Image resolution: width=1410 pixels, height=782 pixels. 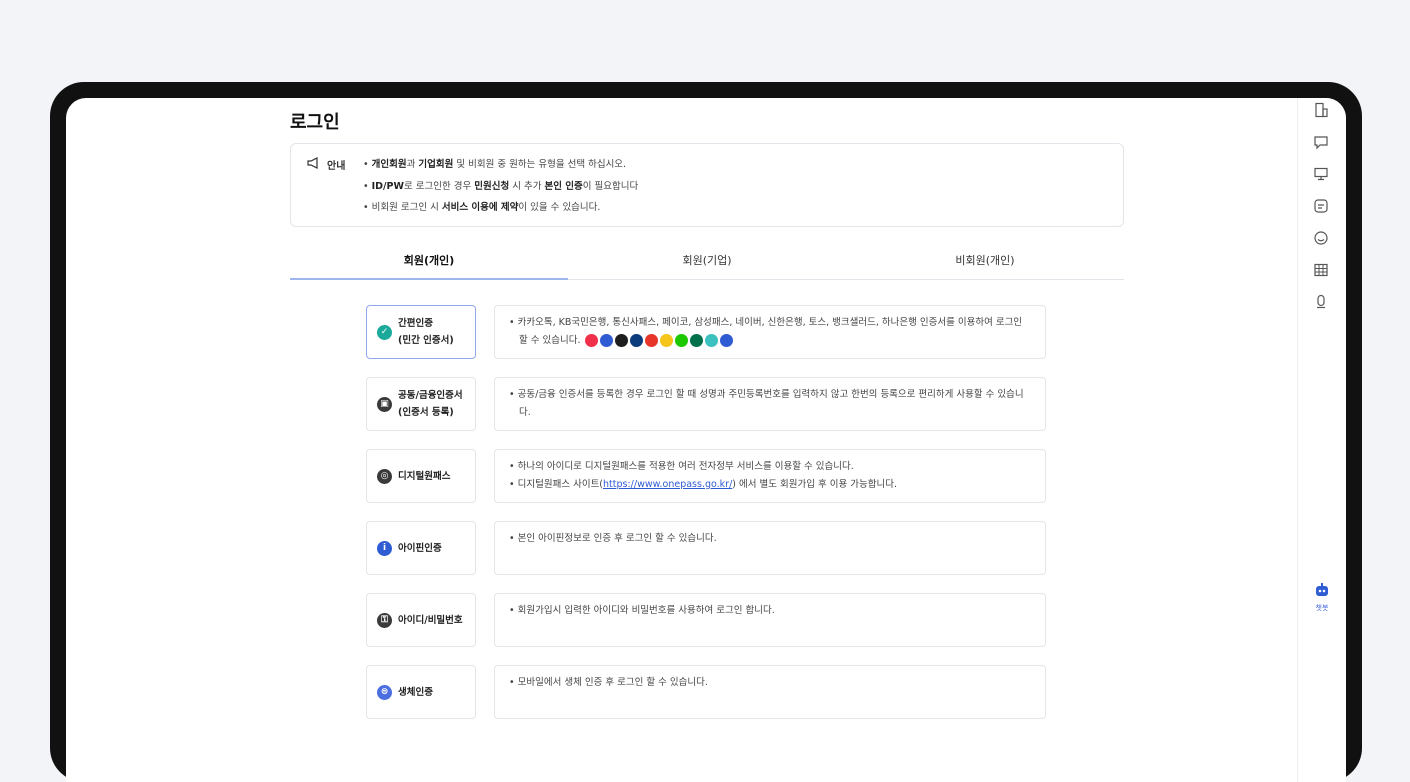 I want to click on megaphone-icon, so click(x=314, y=164).